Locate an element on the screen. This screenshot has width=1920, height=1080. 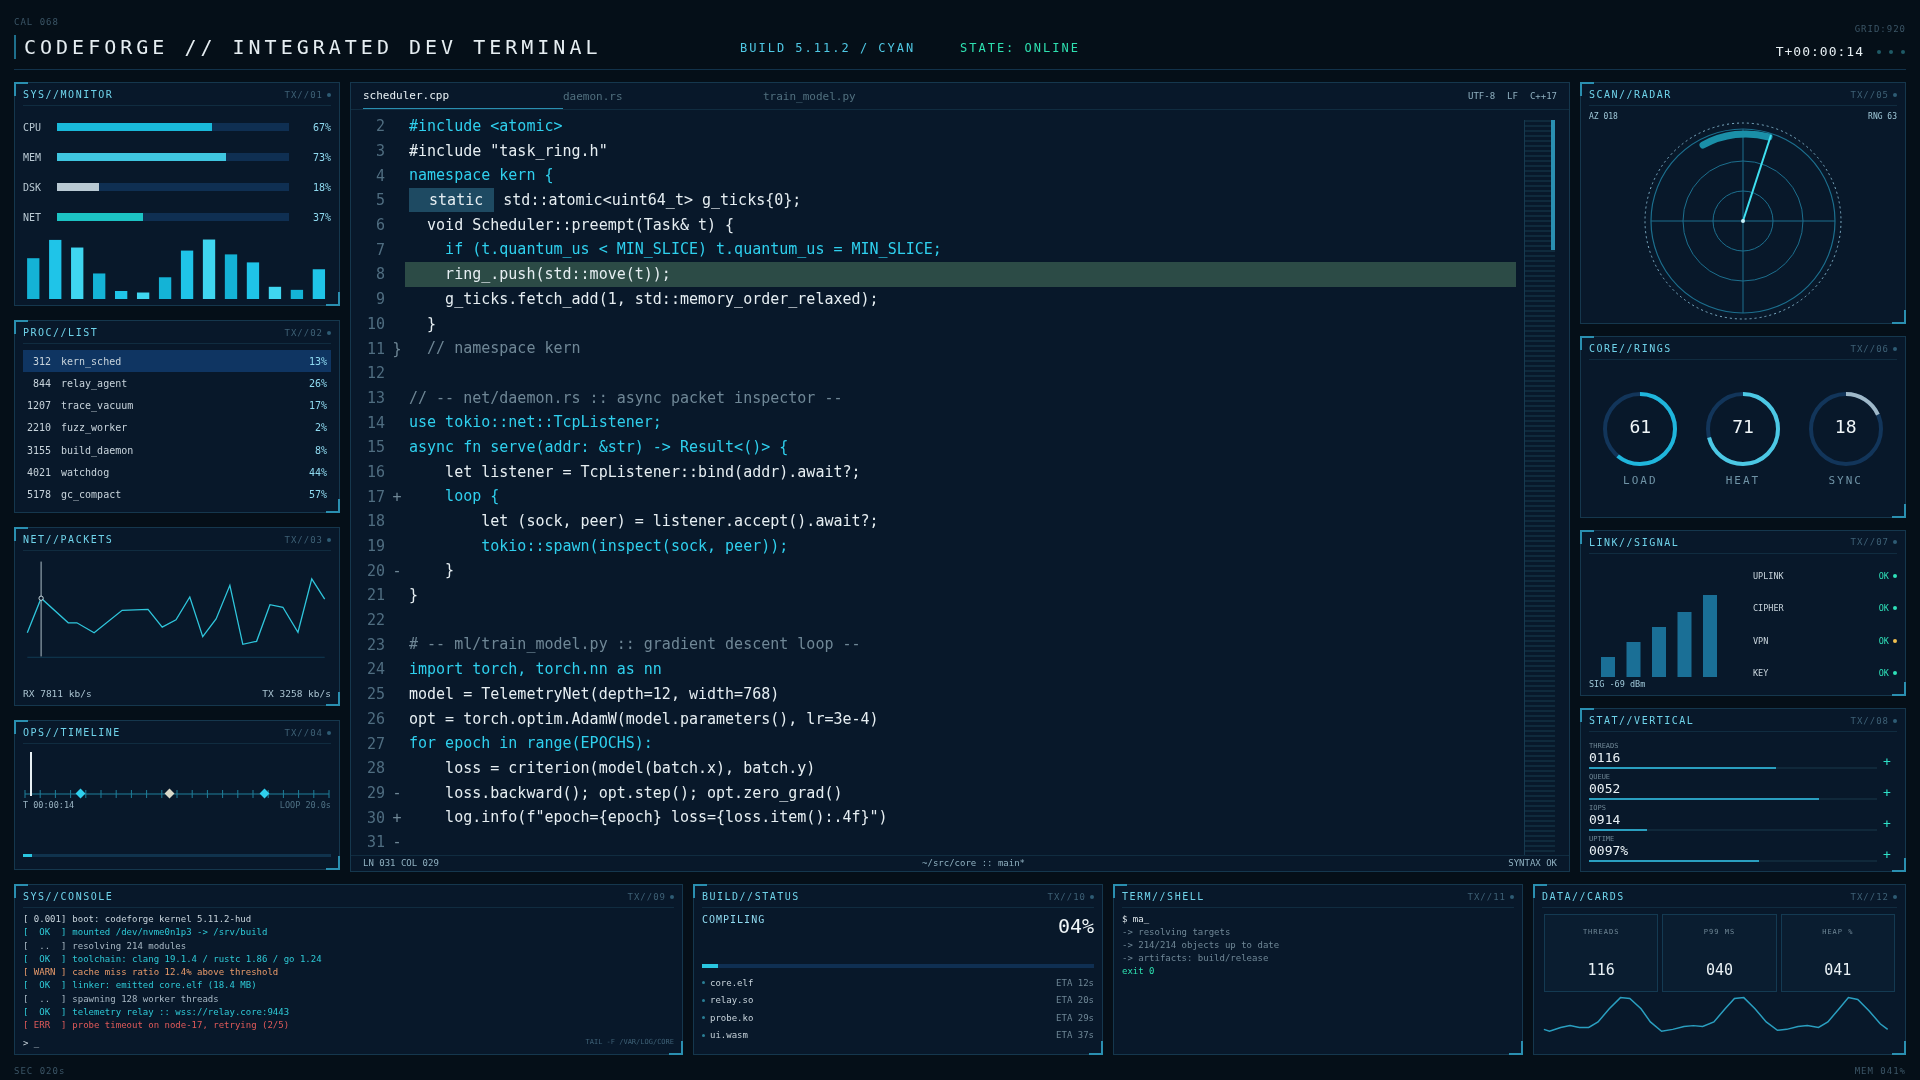
link-name: VPN is located at coordinates (1761, 640).